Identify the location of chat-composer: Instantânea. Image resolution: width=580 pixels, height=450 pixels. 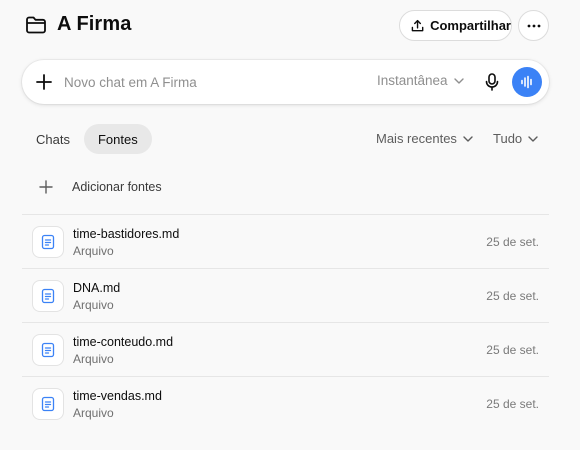
(285, 82).